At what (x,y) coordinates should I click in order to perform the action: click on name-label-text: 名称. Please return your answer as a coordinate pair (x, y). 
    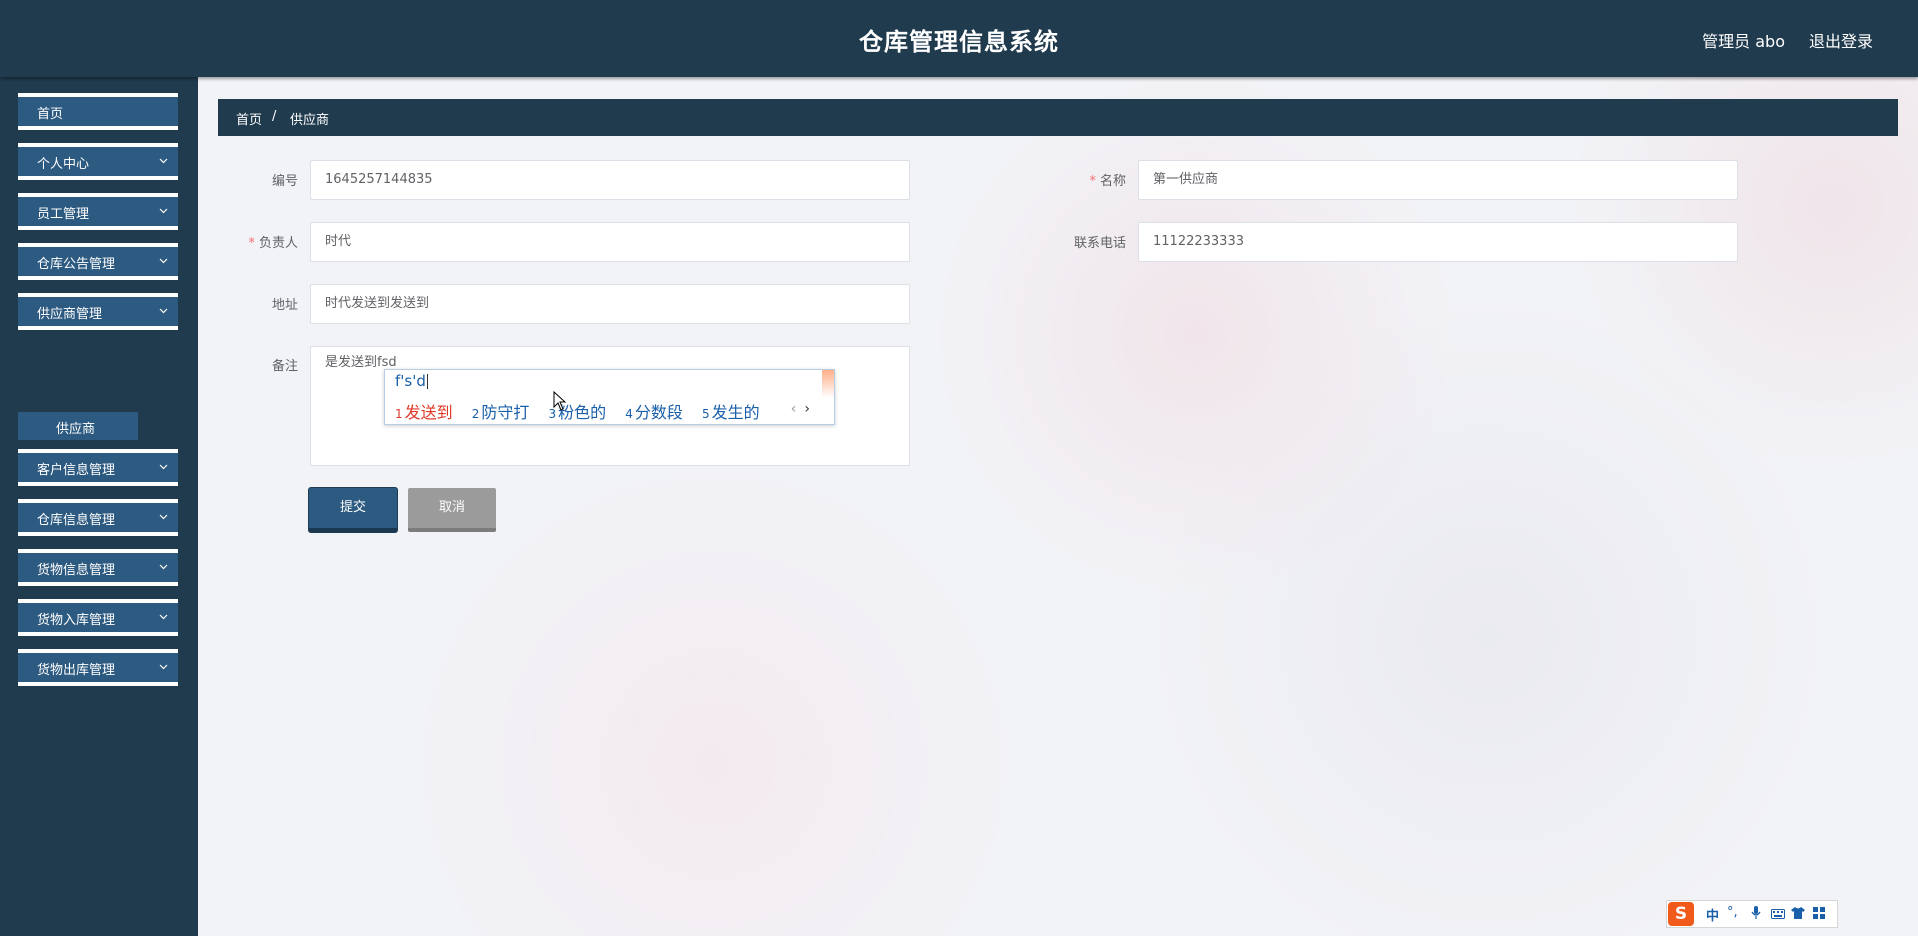
    Looking at the image, I should click on (1112, 181).